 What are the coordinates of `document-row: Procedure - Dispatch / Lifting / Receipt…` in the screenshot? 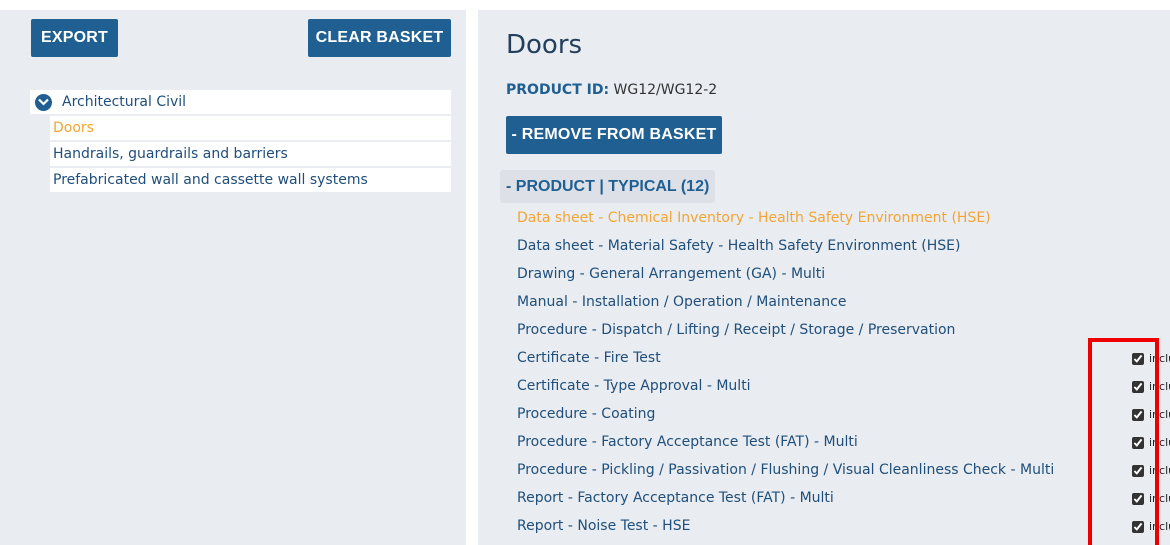 It's located at (843, 330).